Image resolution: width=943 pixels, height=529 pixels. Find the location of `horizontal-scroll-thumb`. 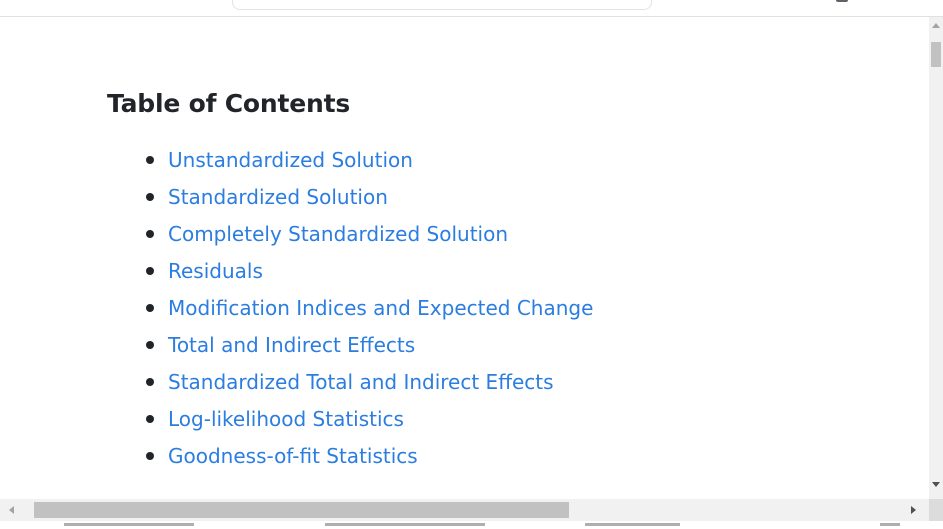

horizontal-scroll-thumb is located at coordinates (301, 510).